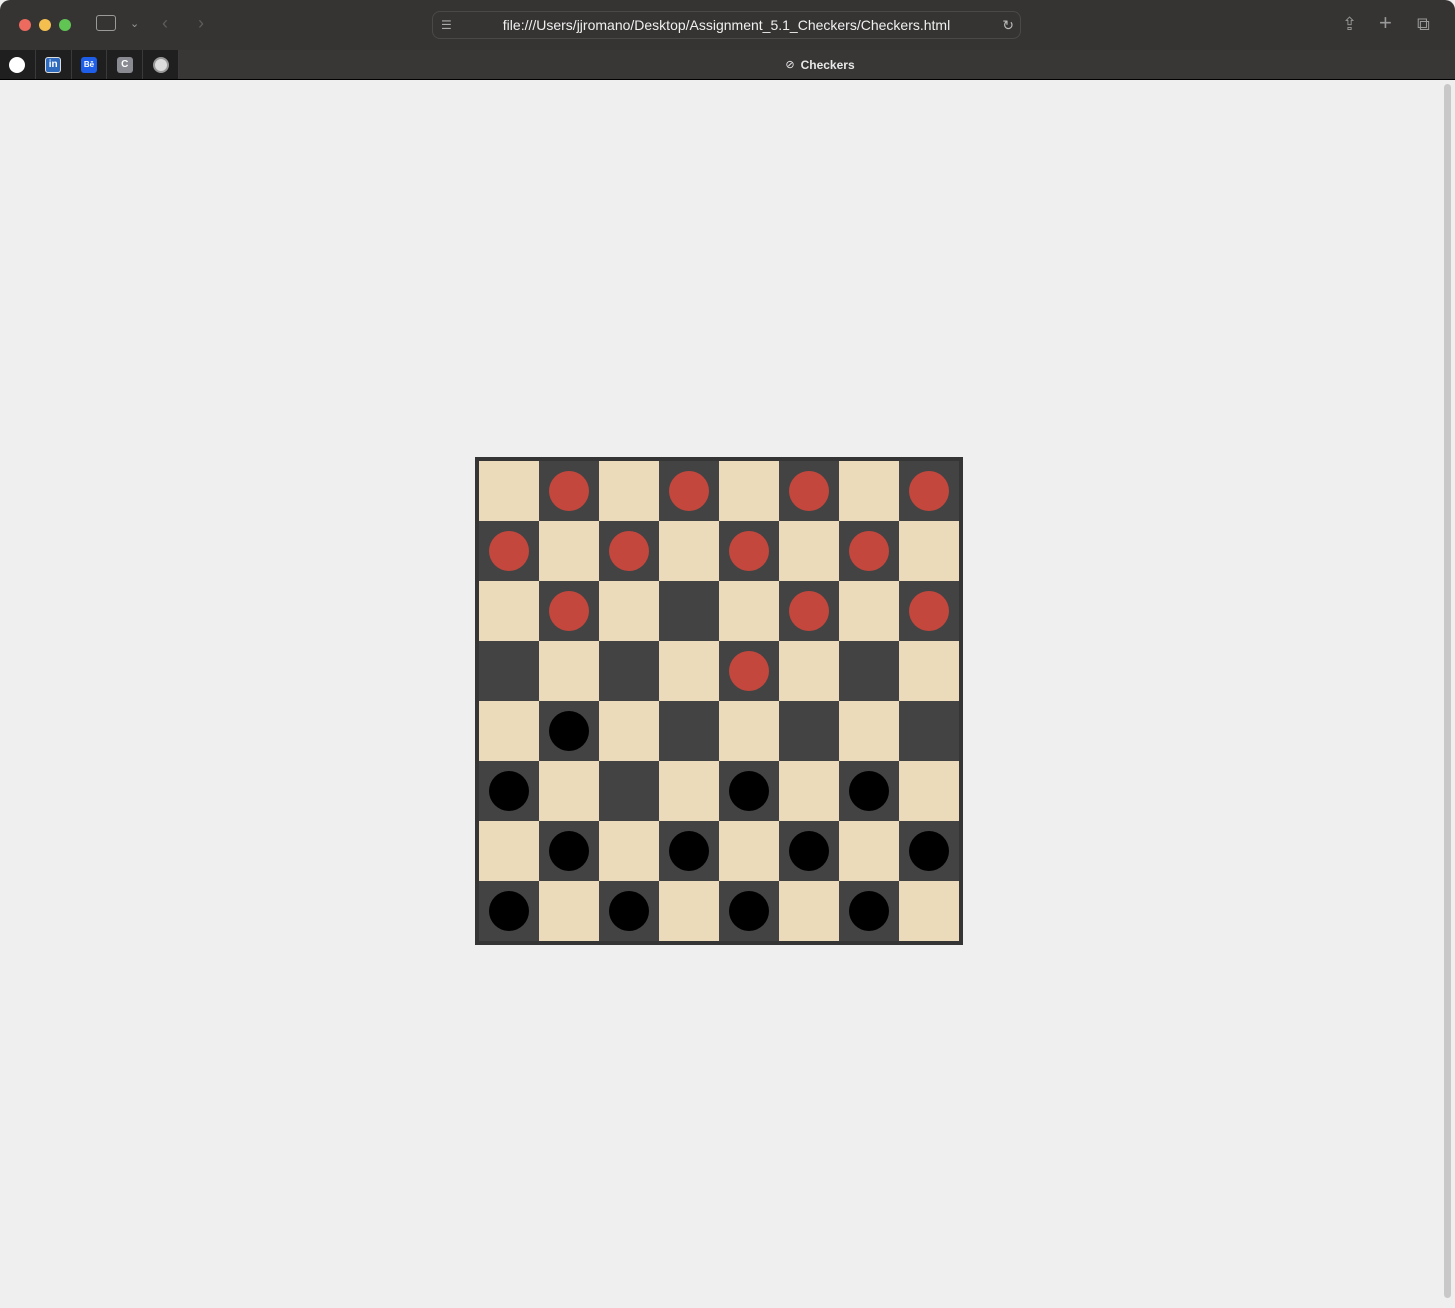  Describe the element at coordinates (1008, 25) in the screenshot. I see `reload-icon: ↻` at that location.